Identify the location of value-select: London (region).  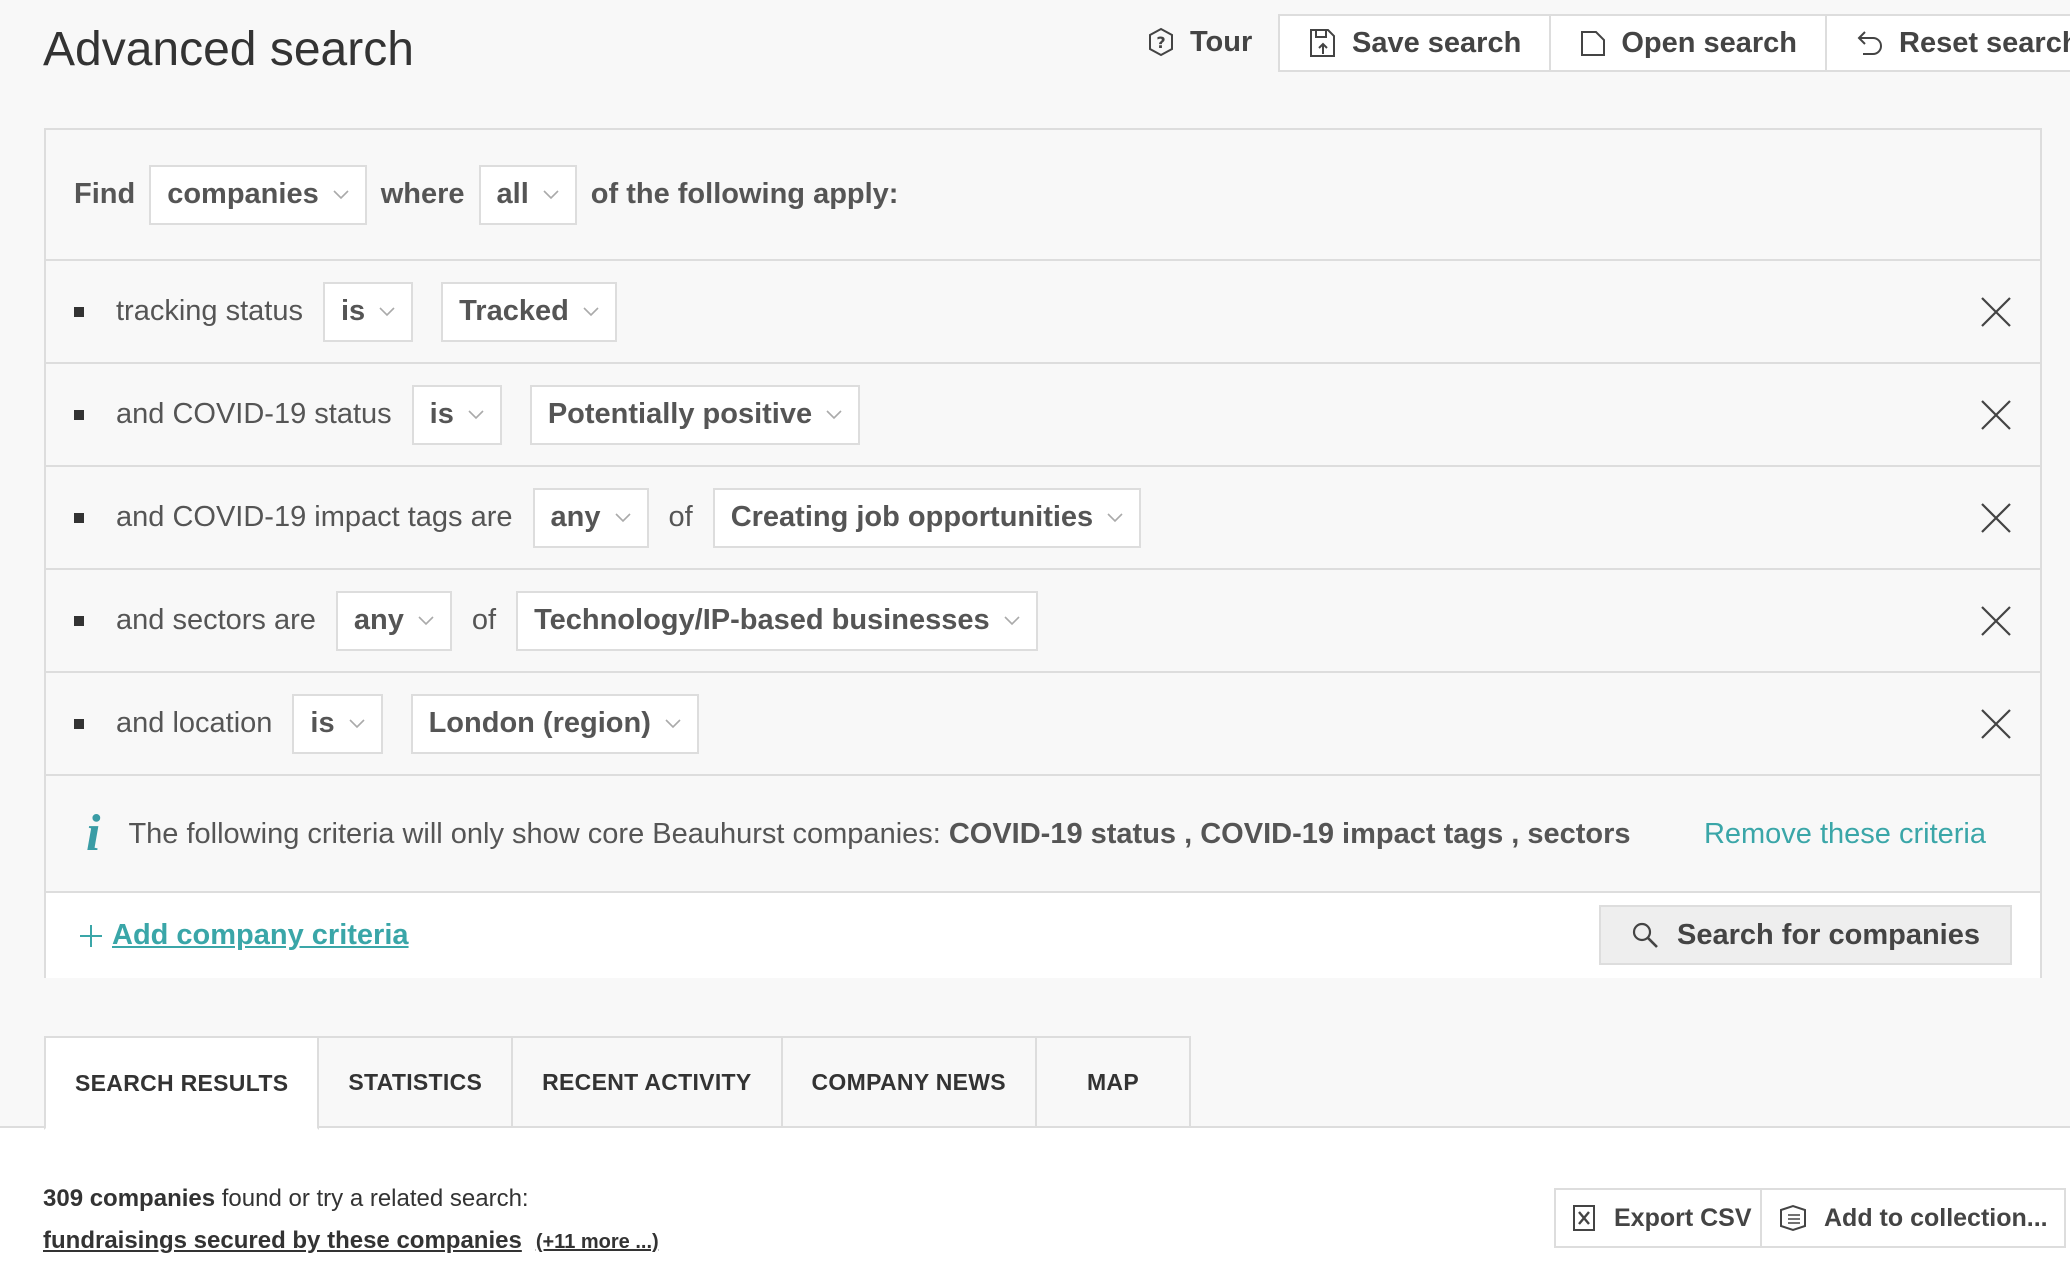
(554, 723).